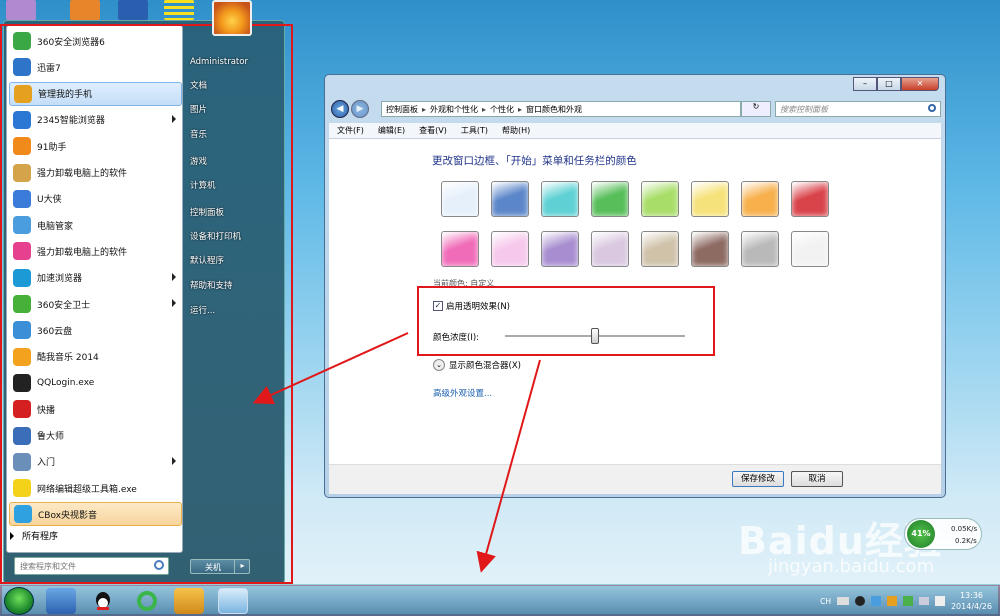 The width and height of the screenshot is (1000, 616). What do you see at coordinates (851, 566) in the screenshot?
I see `baidu-watermark-url: jingyan.baidu.com` at bounding box center [851, 566].